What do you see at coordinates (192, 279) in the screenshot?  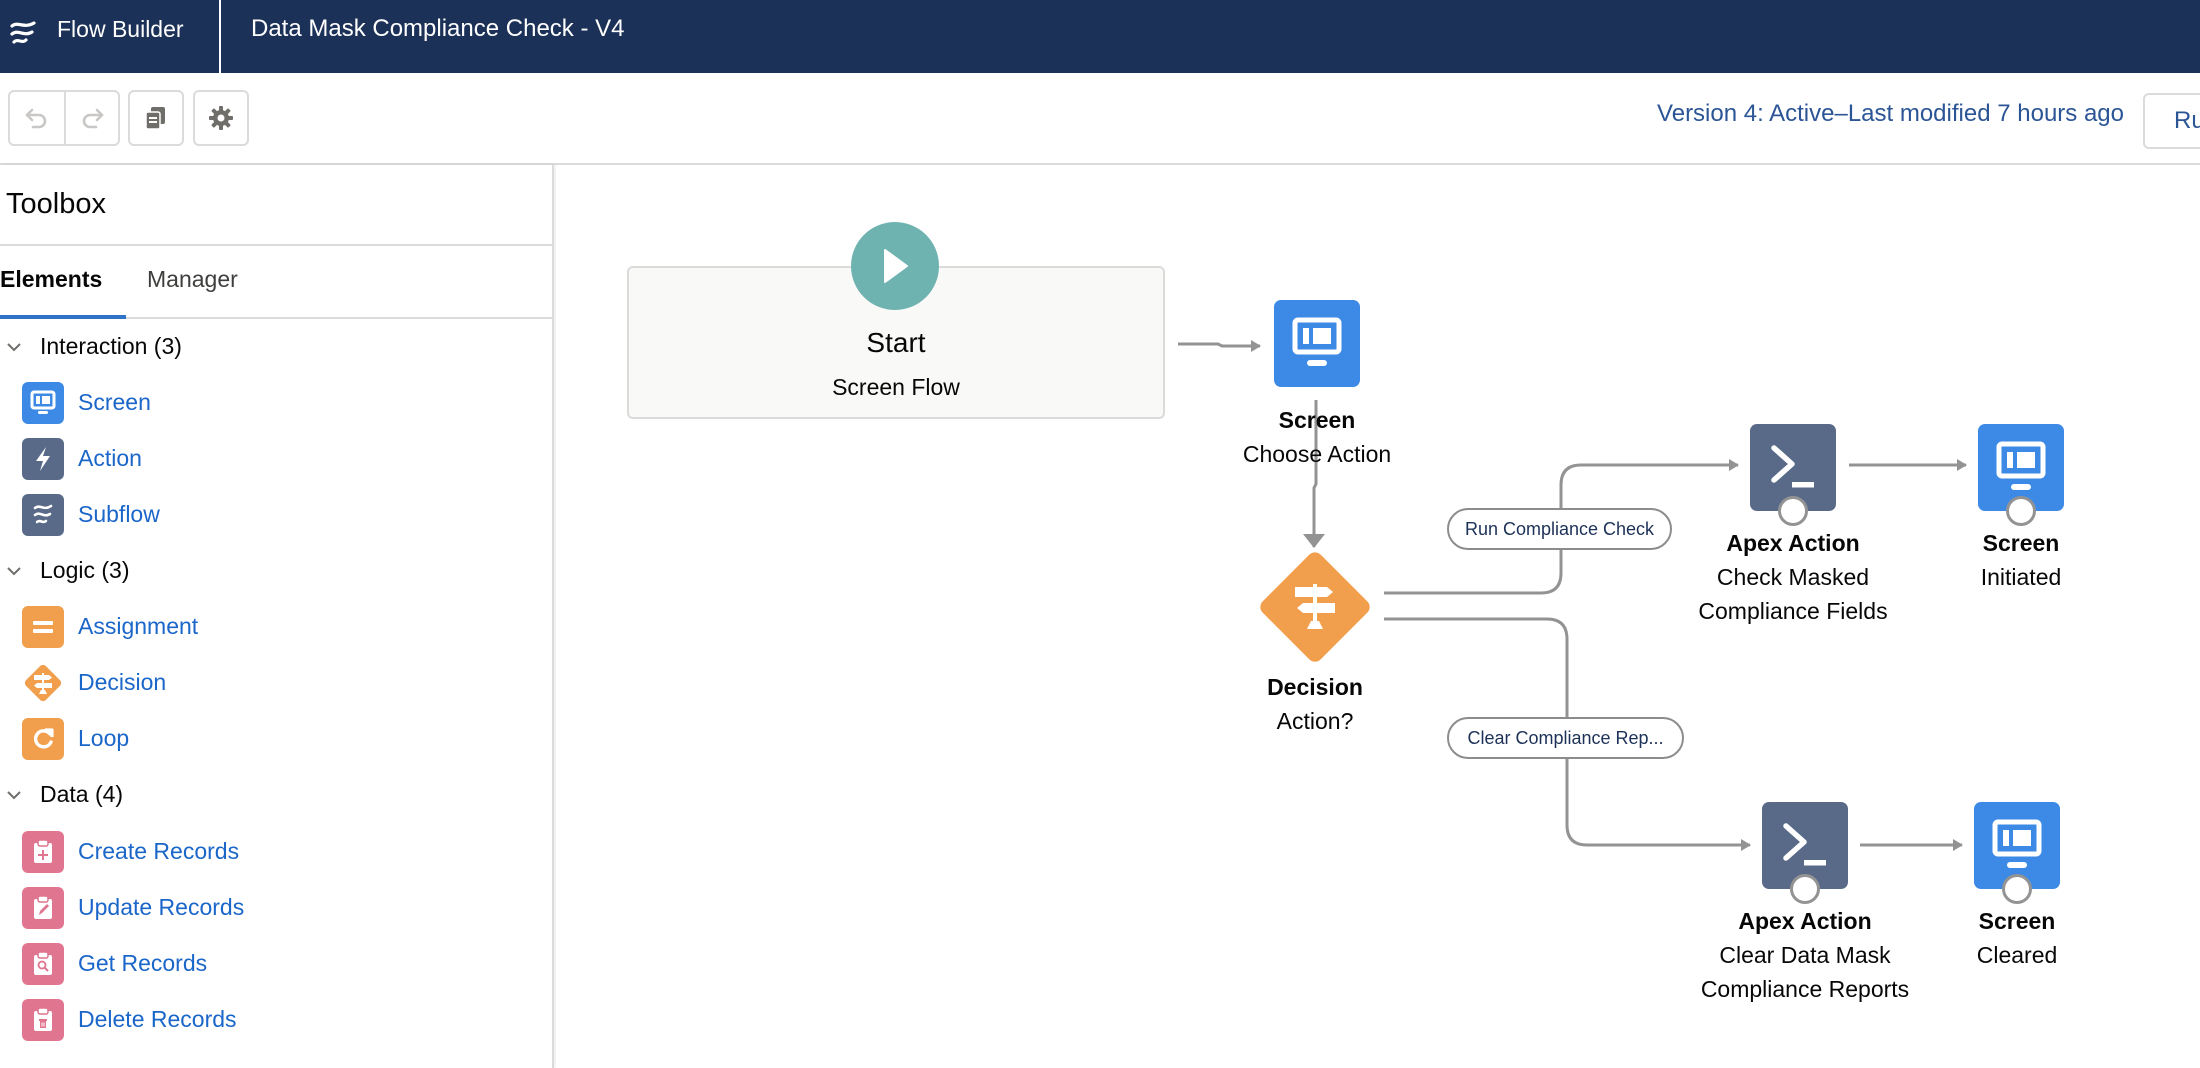 I see `tab-manager: Manager` at bounding box center [192, 279].